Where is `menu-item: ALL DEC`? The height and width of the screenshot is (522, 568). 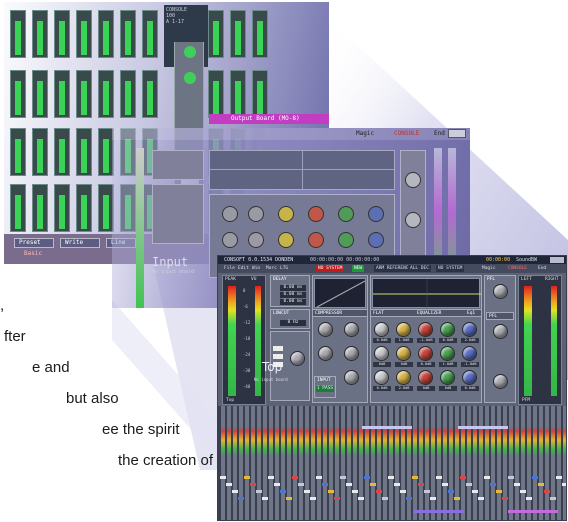 menu-item: ALL DEC is located at coordinates (419, 268).